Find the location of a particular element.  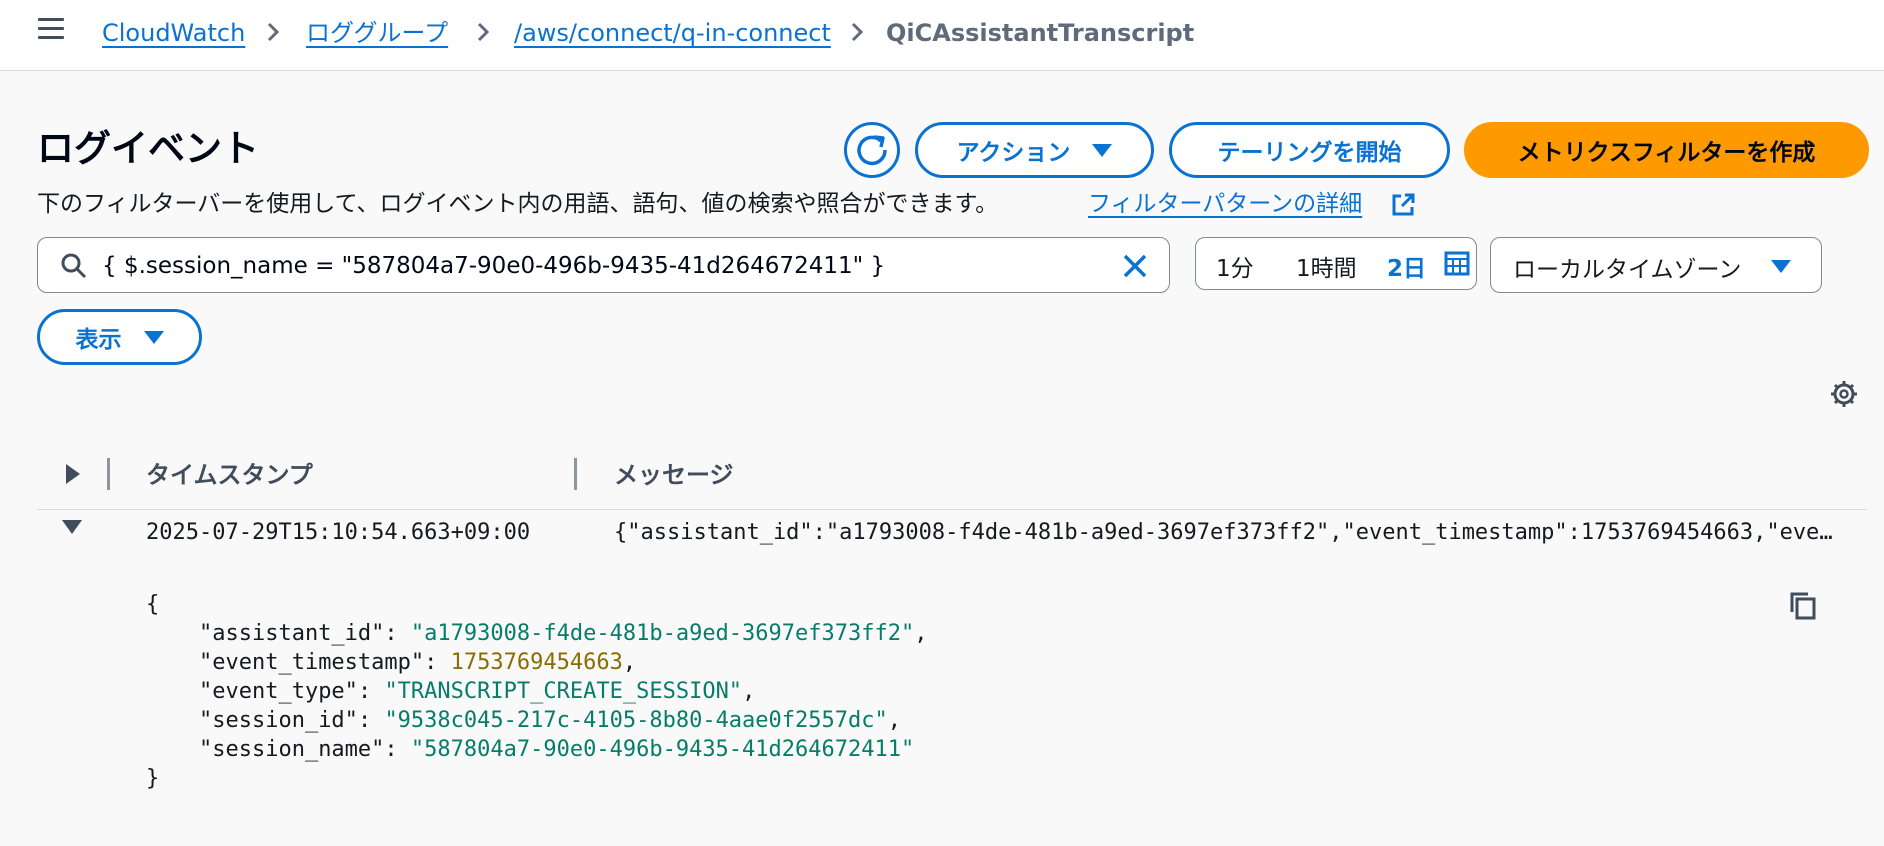

json-key: "event_type" is located at coordinates (278, 691).